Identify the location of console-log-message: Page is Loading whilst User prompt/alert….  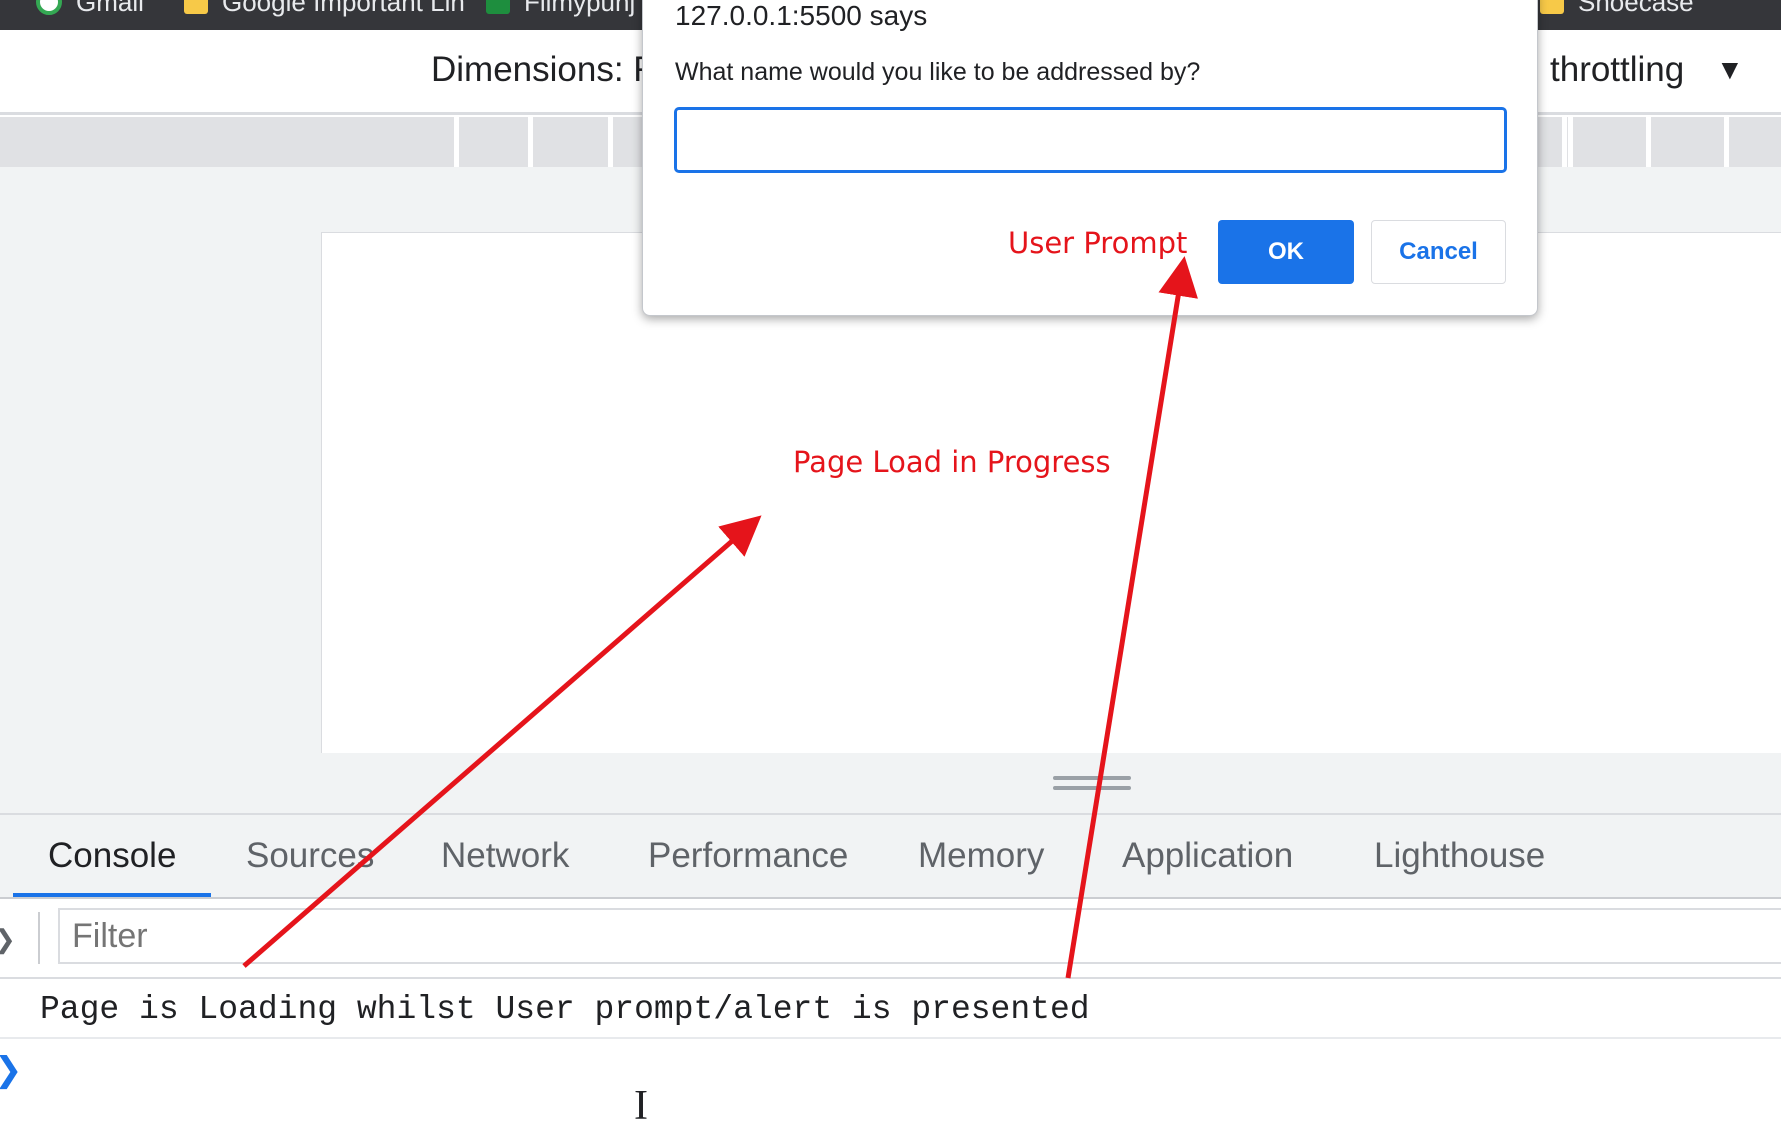
(565, 1009).